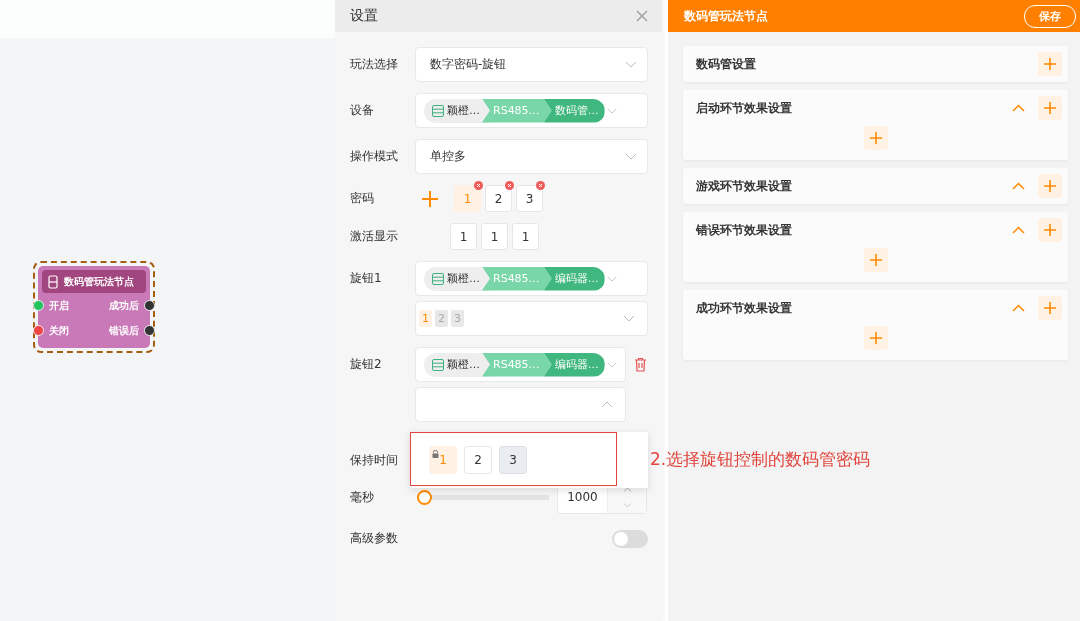 This screenshot has width=1080, height=621. I want to click on panel-title: 设置, so click(364, 16).